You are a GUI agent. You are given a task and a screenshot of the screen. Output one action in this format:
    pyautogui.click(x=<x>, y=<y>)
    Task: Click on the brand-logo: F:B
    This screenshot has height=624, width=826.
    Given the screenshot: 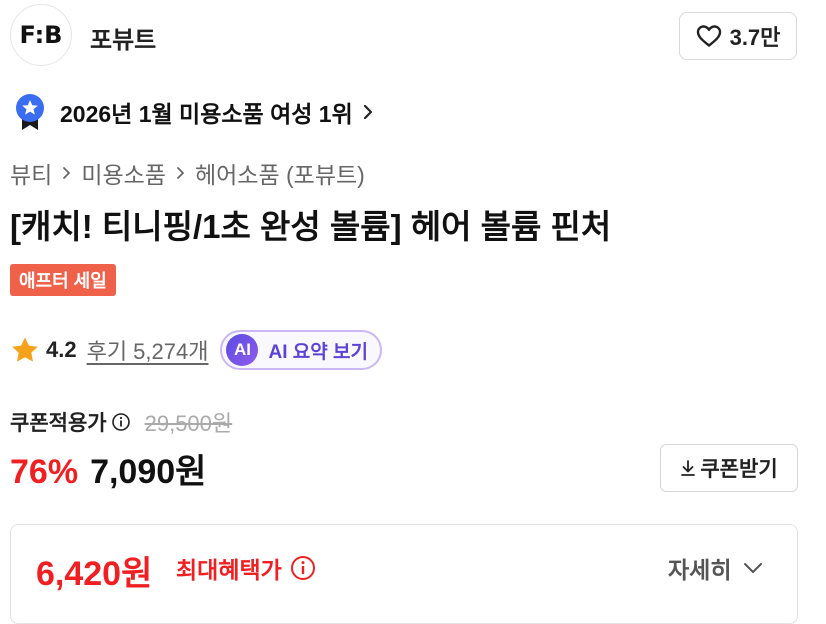 What is the action you would take?
    pyautogui.click(x=41, y=35)
    